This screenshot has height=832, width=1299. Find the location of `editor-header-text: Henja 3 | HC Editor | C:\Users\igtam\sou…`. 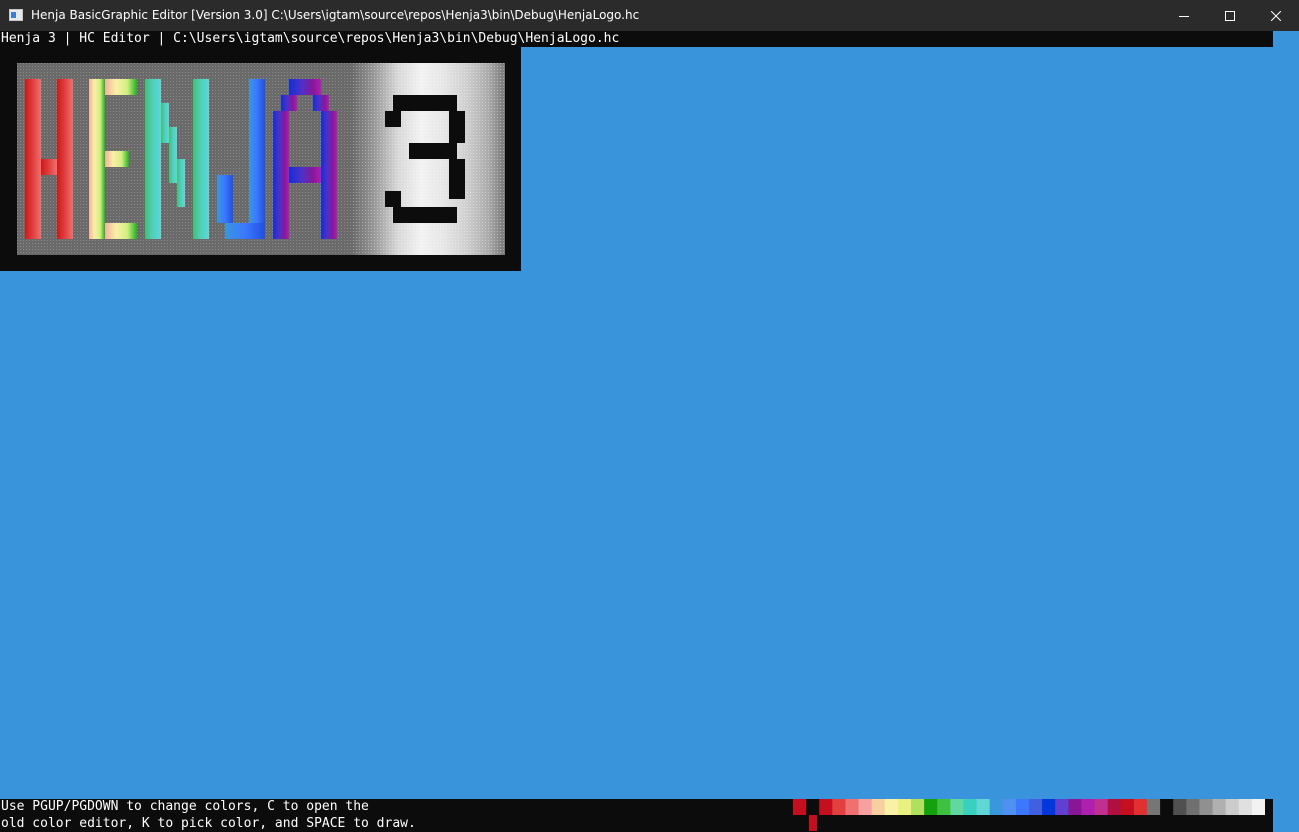

editor-header-text: Henja 3 | HC Editor | C:\Users\igtam\sou… is located at coordinates (310, 38).